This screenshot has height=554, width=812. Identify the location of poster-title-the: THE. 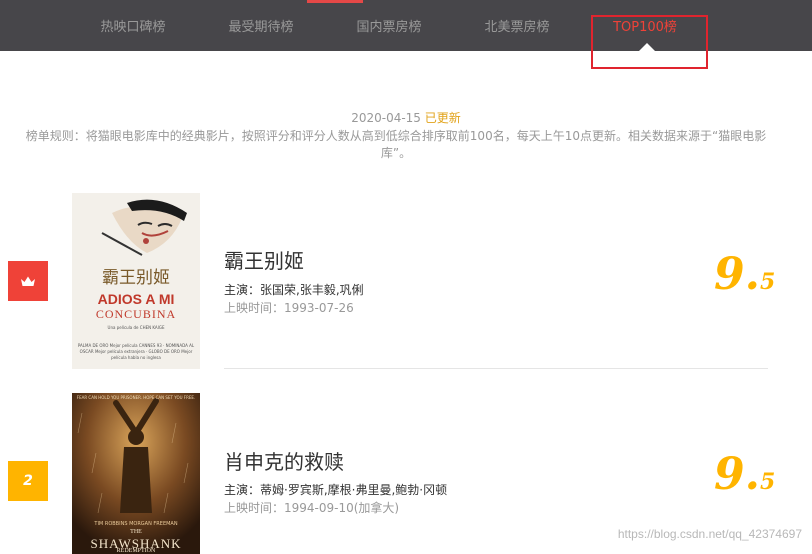
(136, 532).